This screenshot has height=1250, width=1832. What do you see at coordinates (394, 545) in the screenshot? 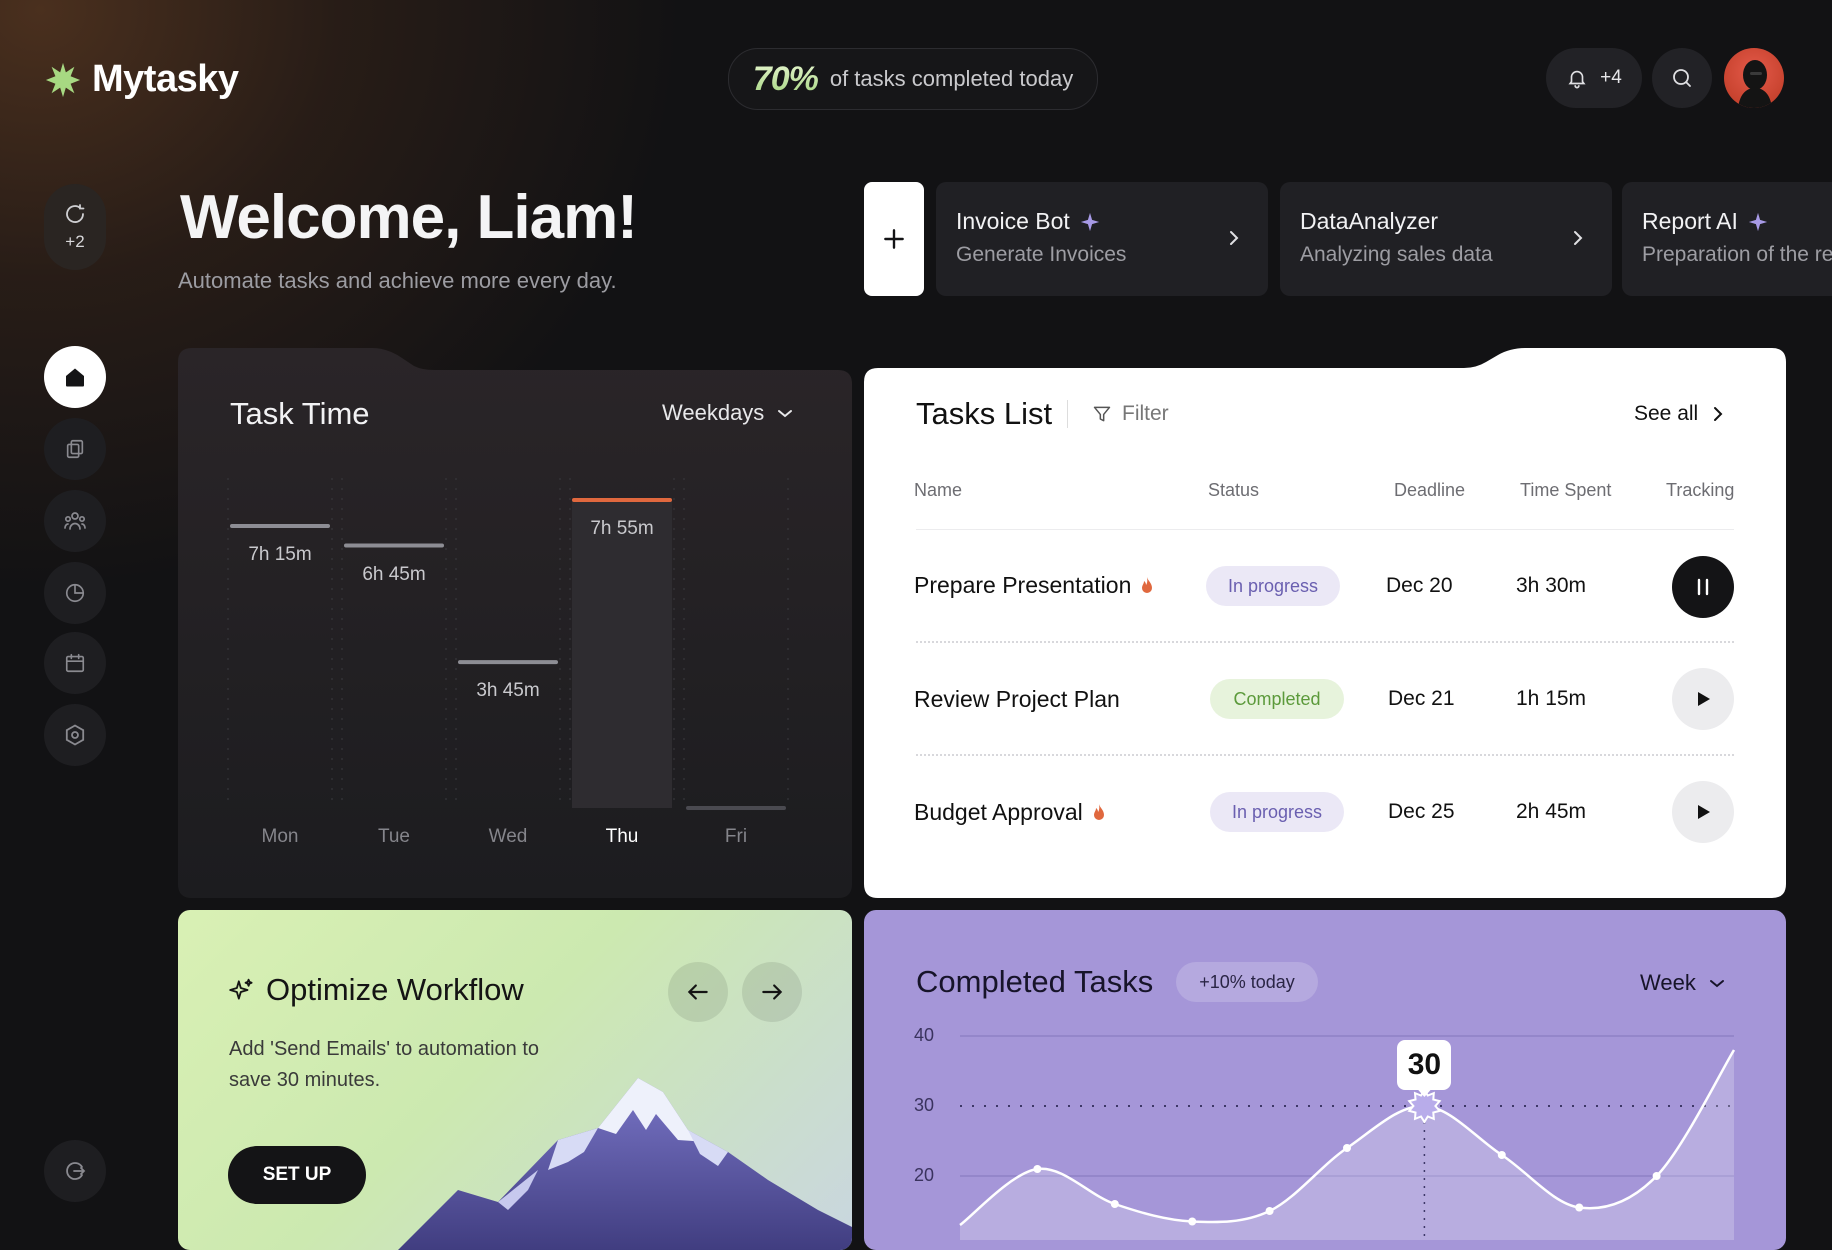
I see `bar-value-line-tue` at bounding box center [394, 545].